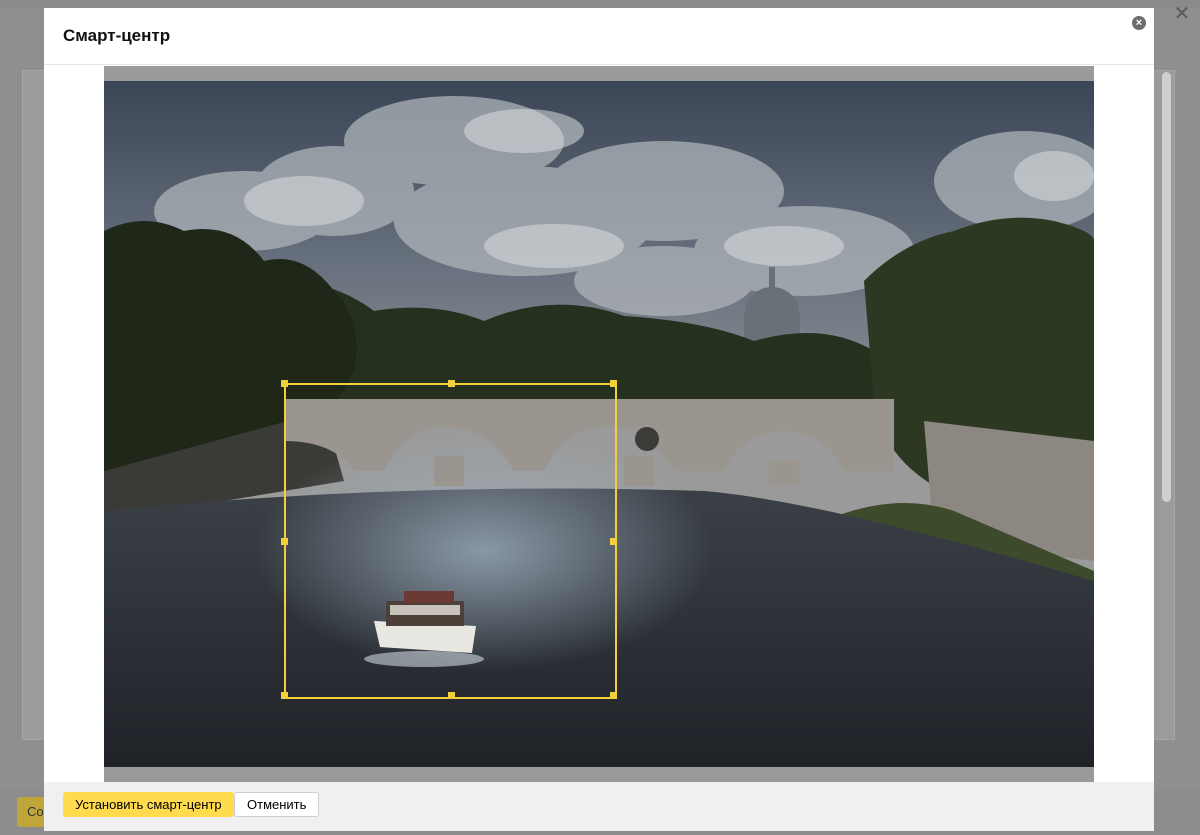  I want to click on set-smart-center-button: Установить смарт-центр, so click(148, 804).